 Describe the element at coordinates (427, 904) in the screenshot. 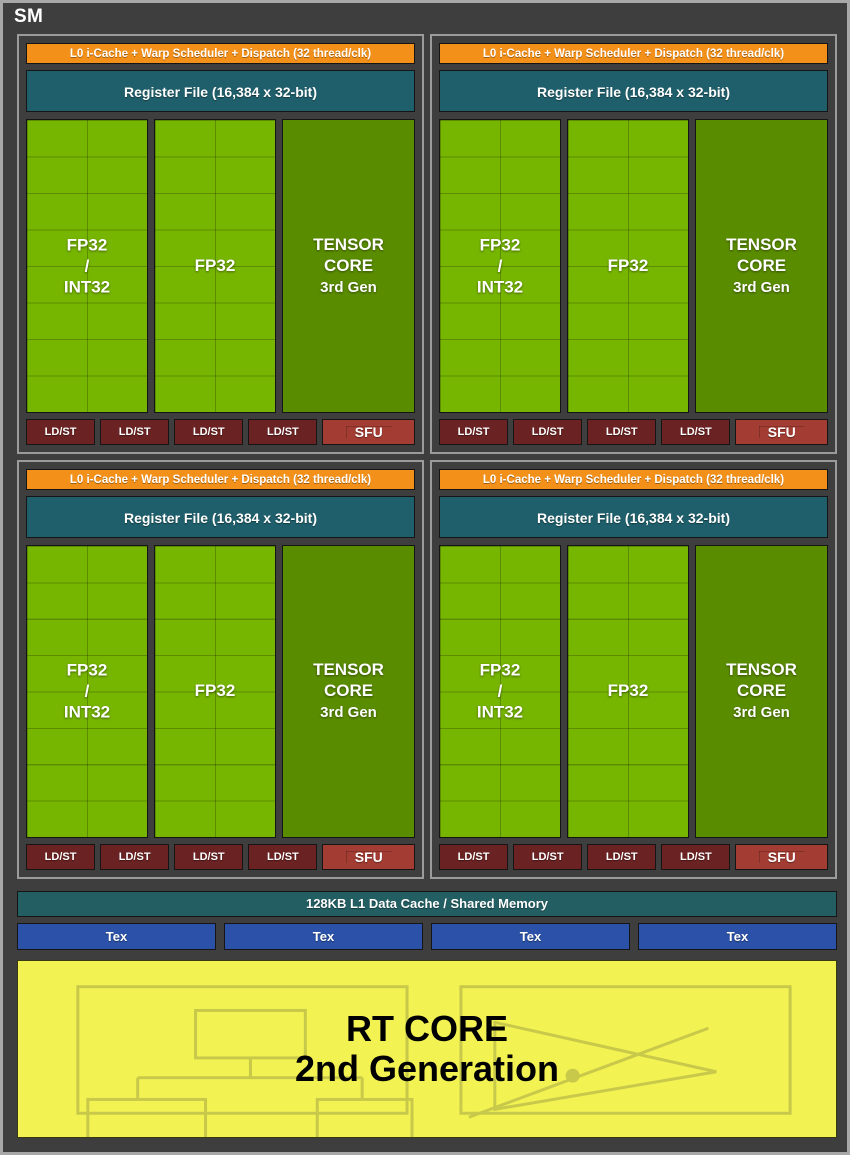

I see `l1-data-cache-block: 128KB L1 Data Cache / Shared Memory` at that location.